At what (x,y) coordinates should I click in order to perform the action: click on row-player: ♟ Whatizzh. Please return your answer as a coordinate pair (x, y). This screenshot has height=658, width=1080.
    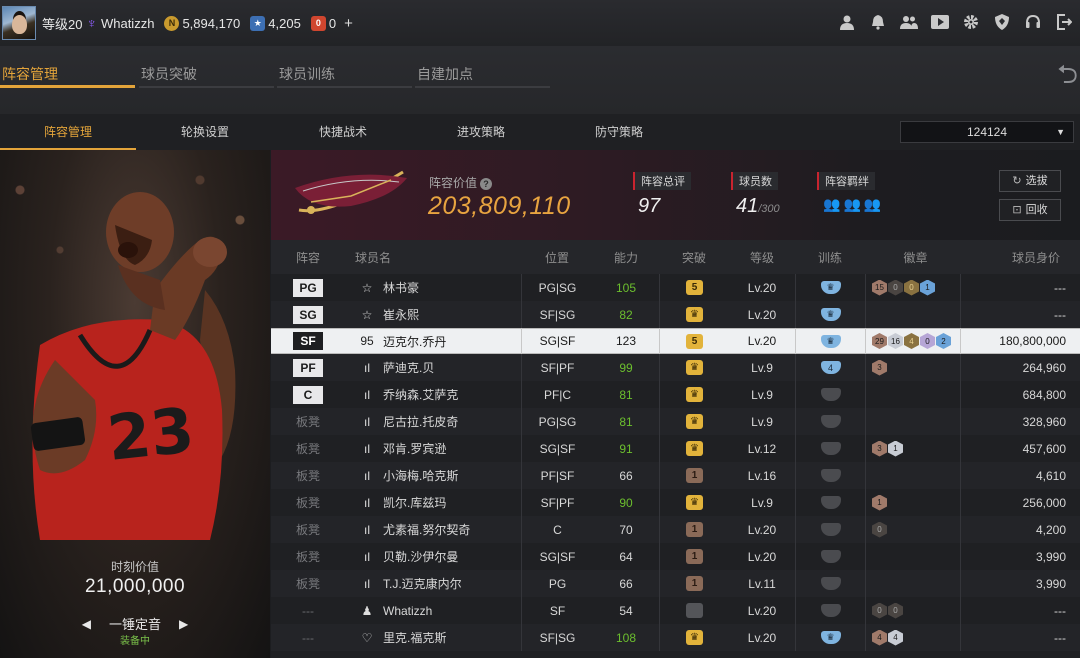
    Looking at the image, I should click on (433, 611).